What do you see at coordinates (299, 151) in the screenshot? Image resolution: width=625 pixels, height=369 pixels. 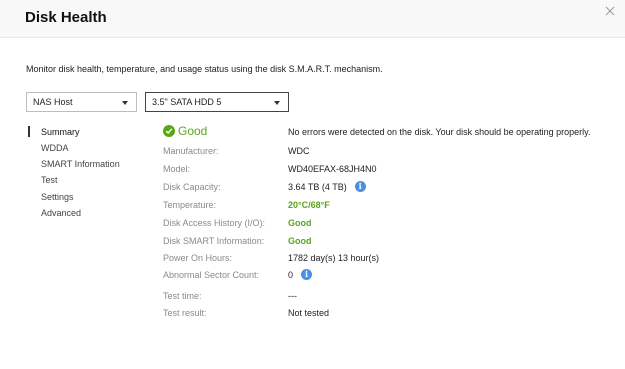 I see `manufacturer-value: WDC` at bounding box center [299, 151].